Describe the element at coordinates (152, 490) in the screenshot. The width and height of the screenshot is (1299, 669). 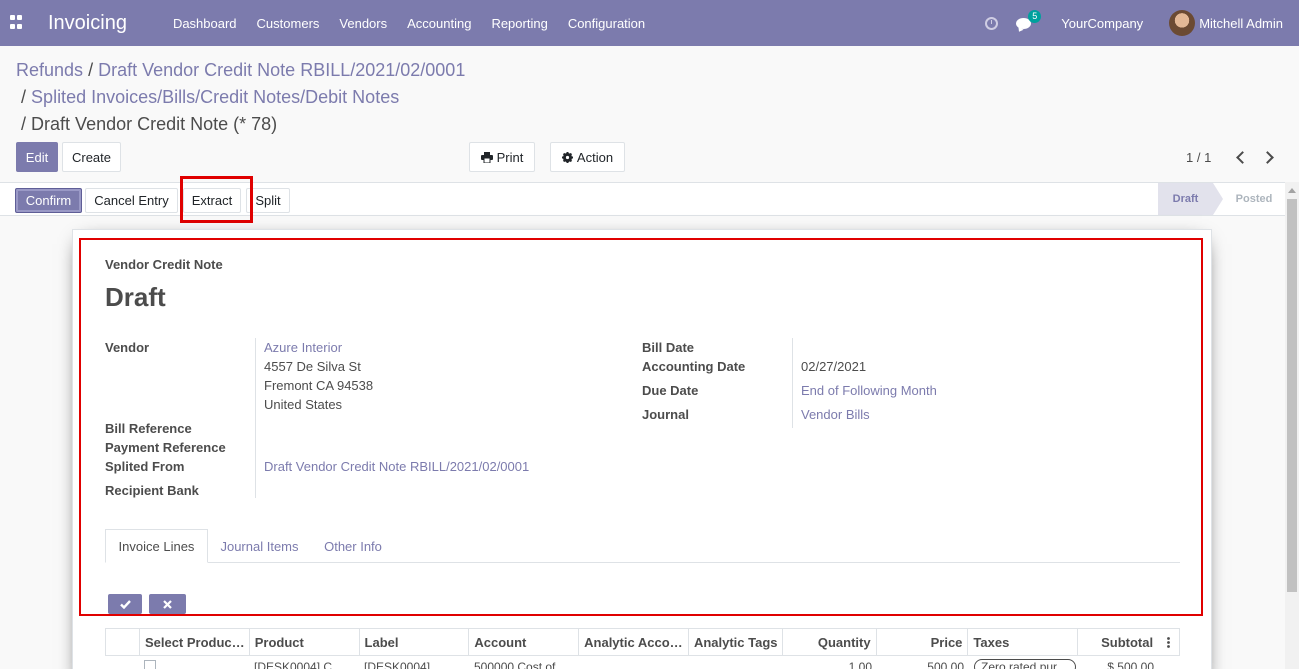
I see `recipient-bank-label: Recipient Bank` at that location.